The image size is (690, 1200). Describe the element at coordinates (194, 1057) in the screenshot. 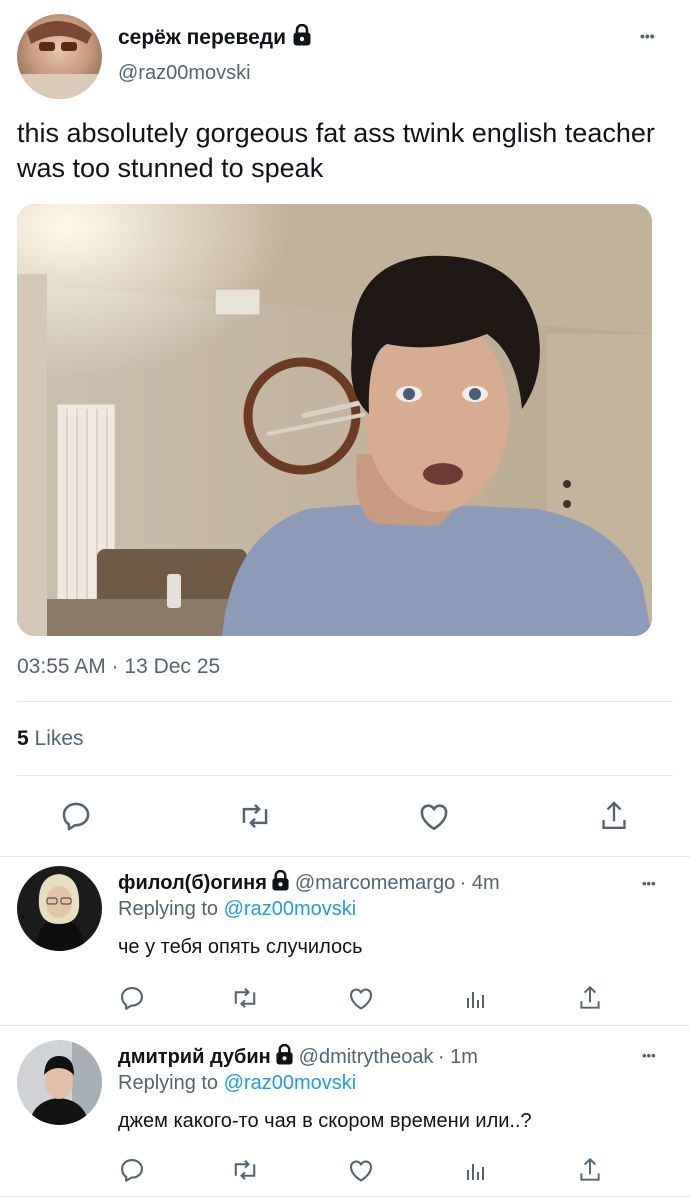

I see `reply-author-name: дмитрий дубин` at that location.